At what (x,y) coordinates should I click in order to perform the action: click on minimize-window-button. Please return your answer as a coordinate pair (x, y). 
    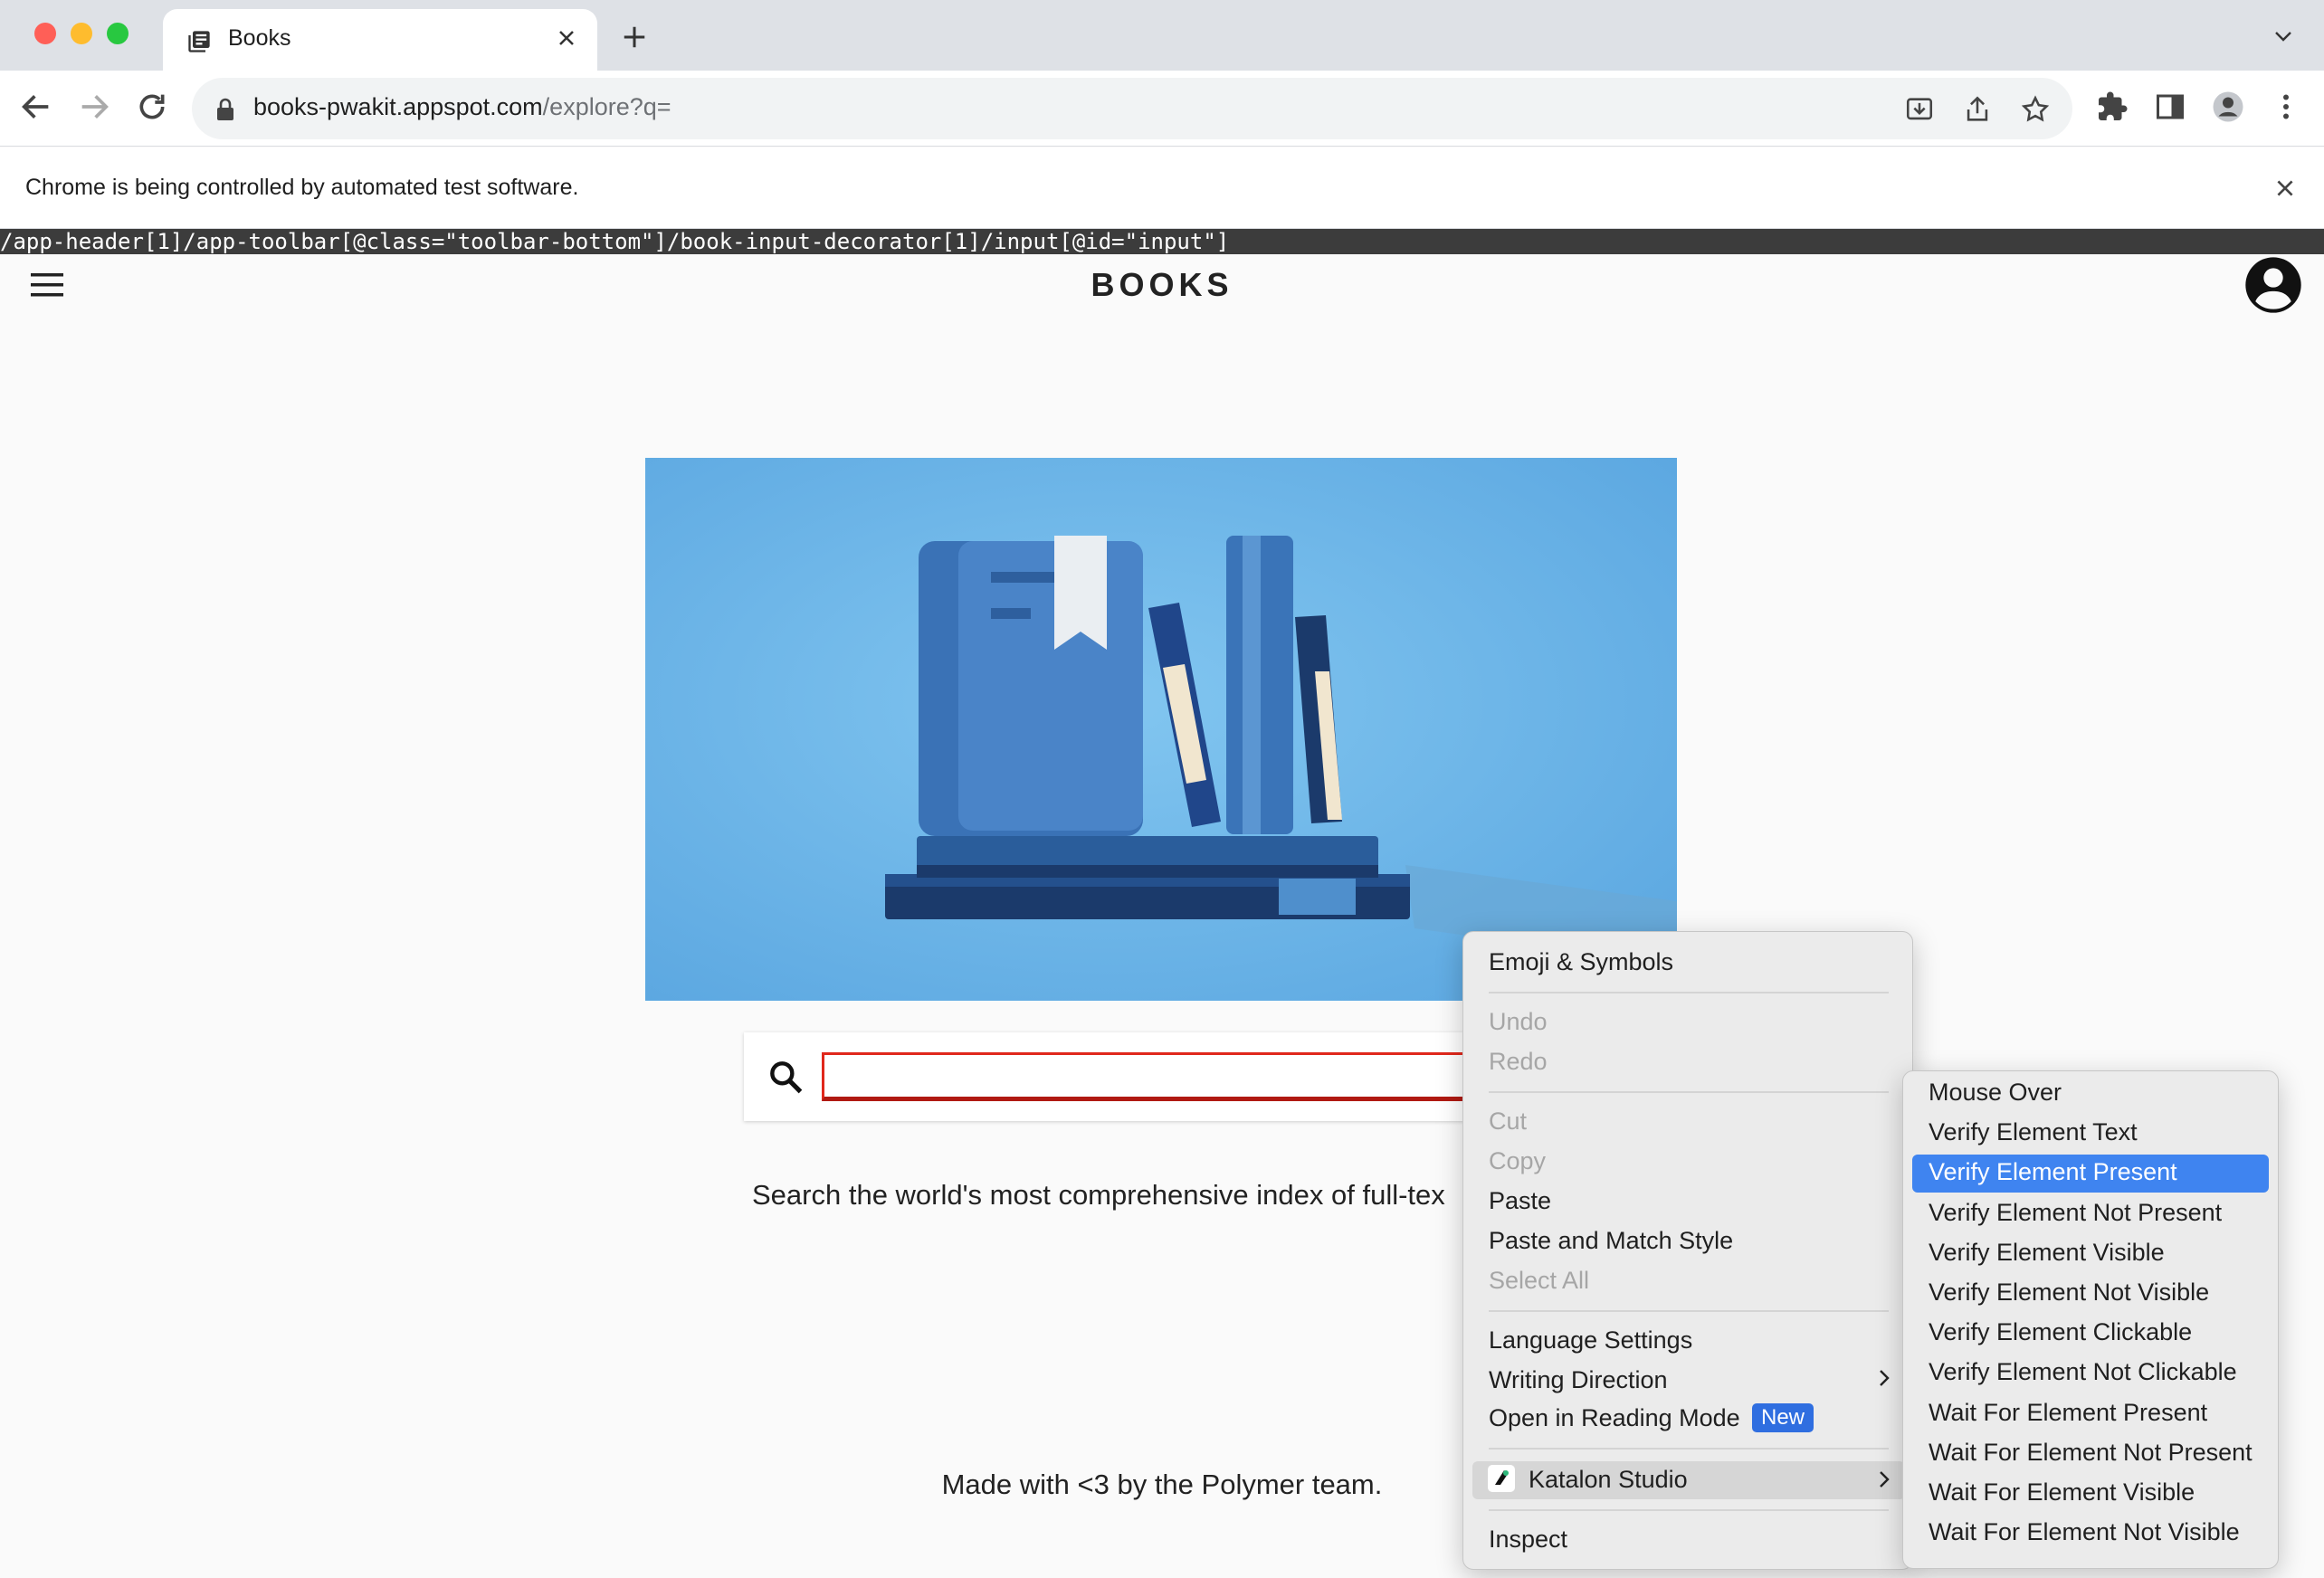
    Looking at the image, I should click on (81, 33).